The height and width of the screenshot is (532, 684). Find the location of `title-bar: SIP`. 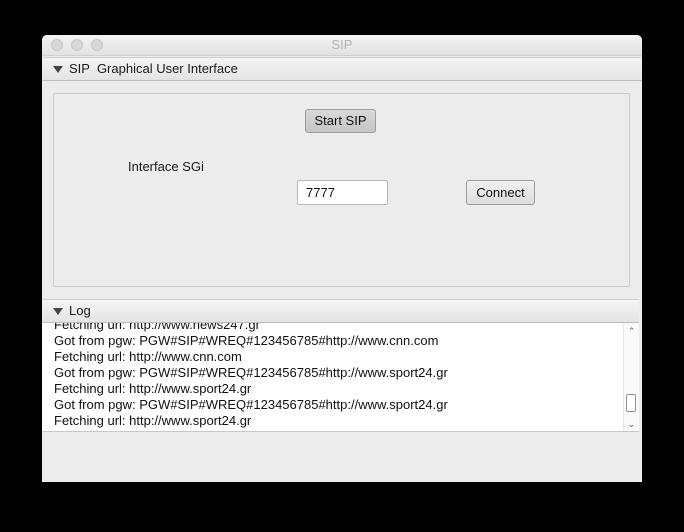

title-bar: SIP is located at coordinates (342, 45).